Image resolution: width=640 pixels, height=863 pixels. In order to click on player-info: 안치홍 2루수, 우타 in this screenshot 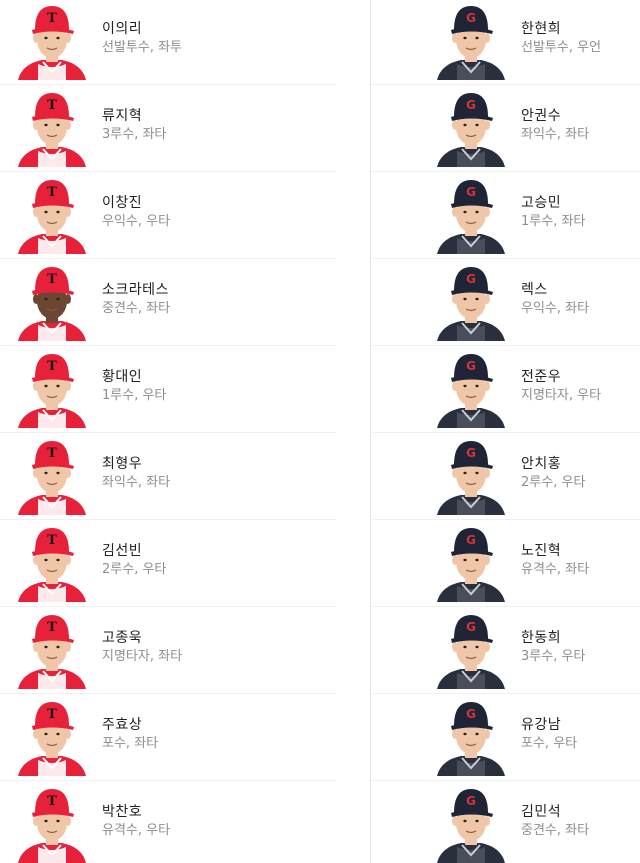, I will do `click(553, 473)`.